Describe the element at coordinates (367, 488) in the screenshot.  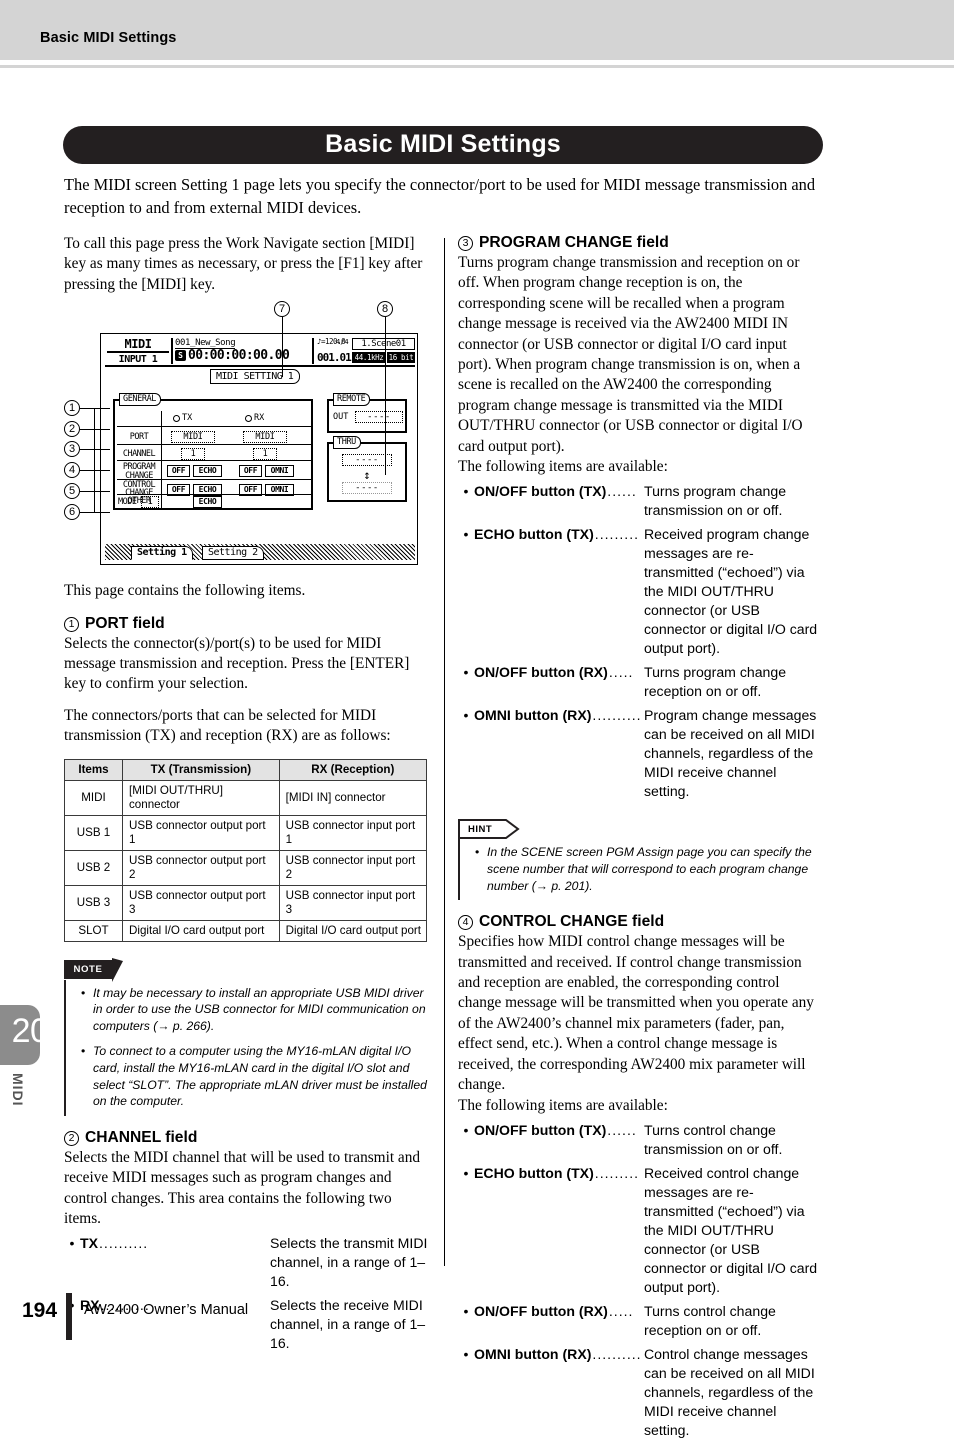
I see `thru-dest-value: ----` at that location.